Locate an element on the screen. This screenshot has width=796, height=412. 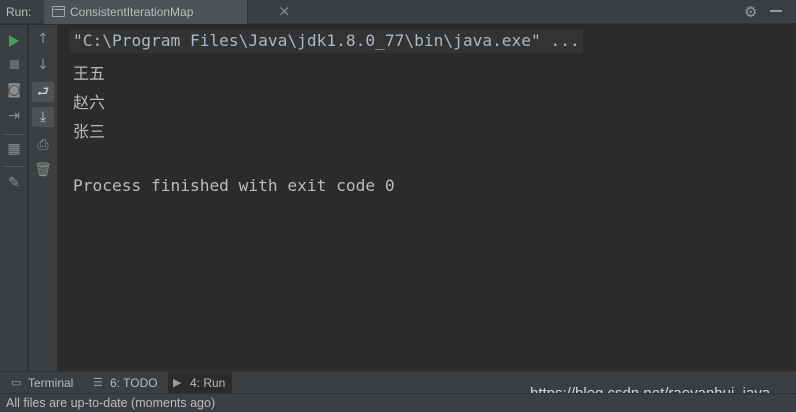
run-actions-toolbar: ◙ ⇥ ▦ ✎ is located at coordinates (14, 198).